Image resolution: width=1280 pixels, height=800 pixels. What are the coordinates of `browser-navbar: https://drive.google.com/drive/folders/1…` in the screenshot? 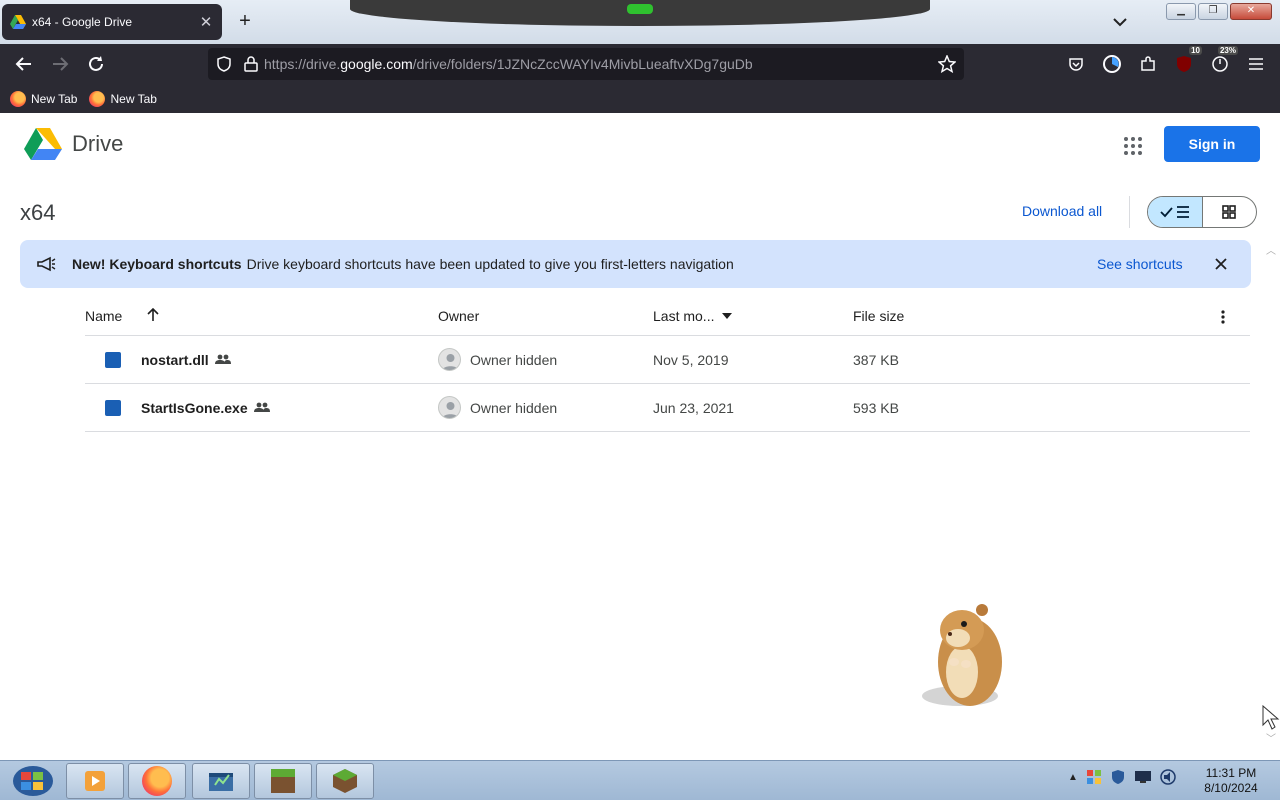 It's located at (640, 64).